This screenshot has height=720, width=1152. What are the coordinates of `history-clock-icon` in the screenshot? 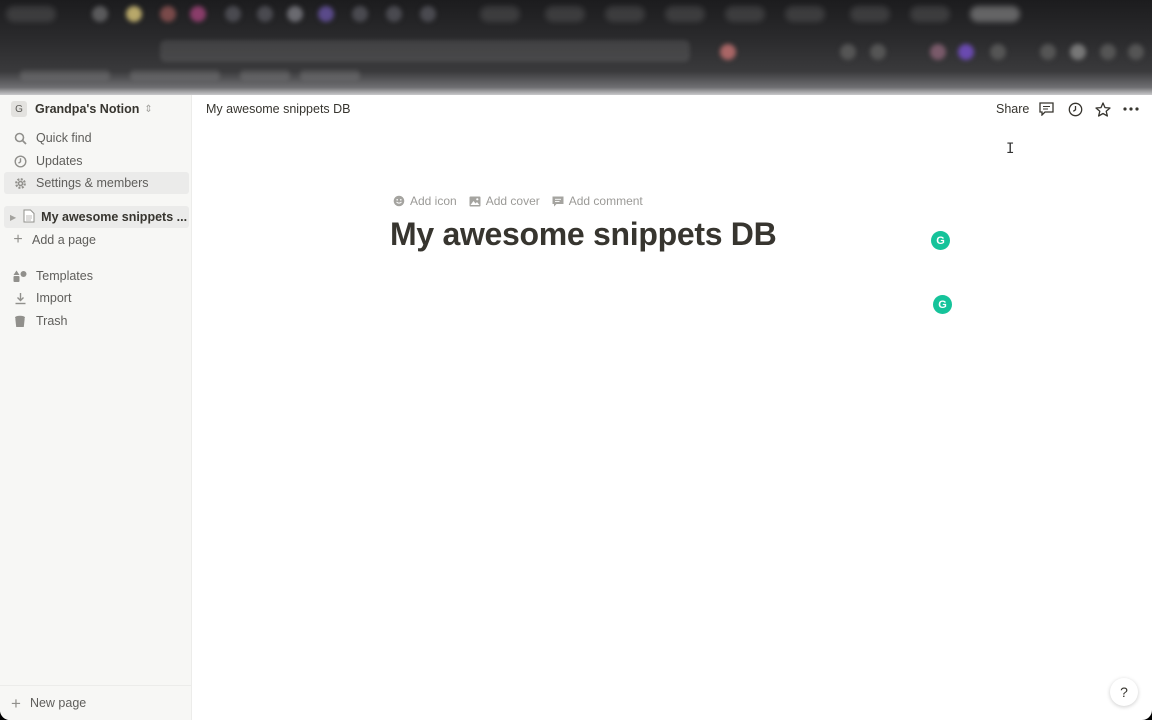 It's located at (1075, 109).